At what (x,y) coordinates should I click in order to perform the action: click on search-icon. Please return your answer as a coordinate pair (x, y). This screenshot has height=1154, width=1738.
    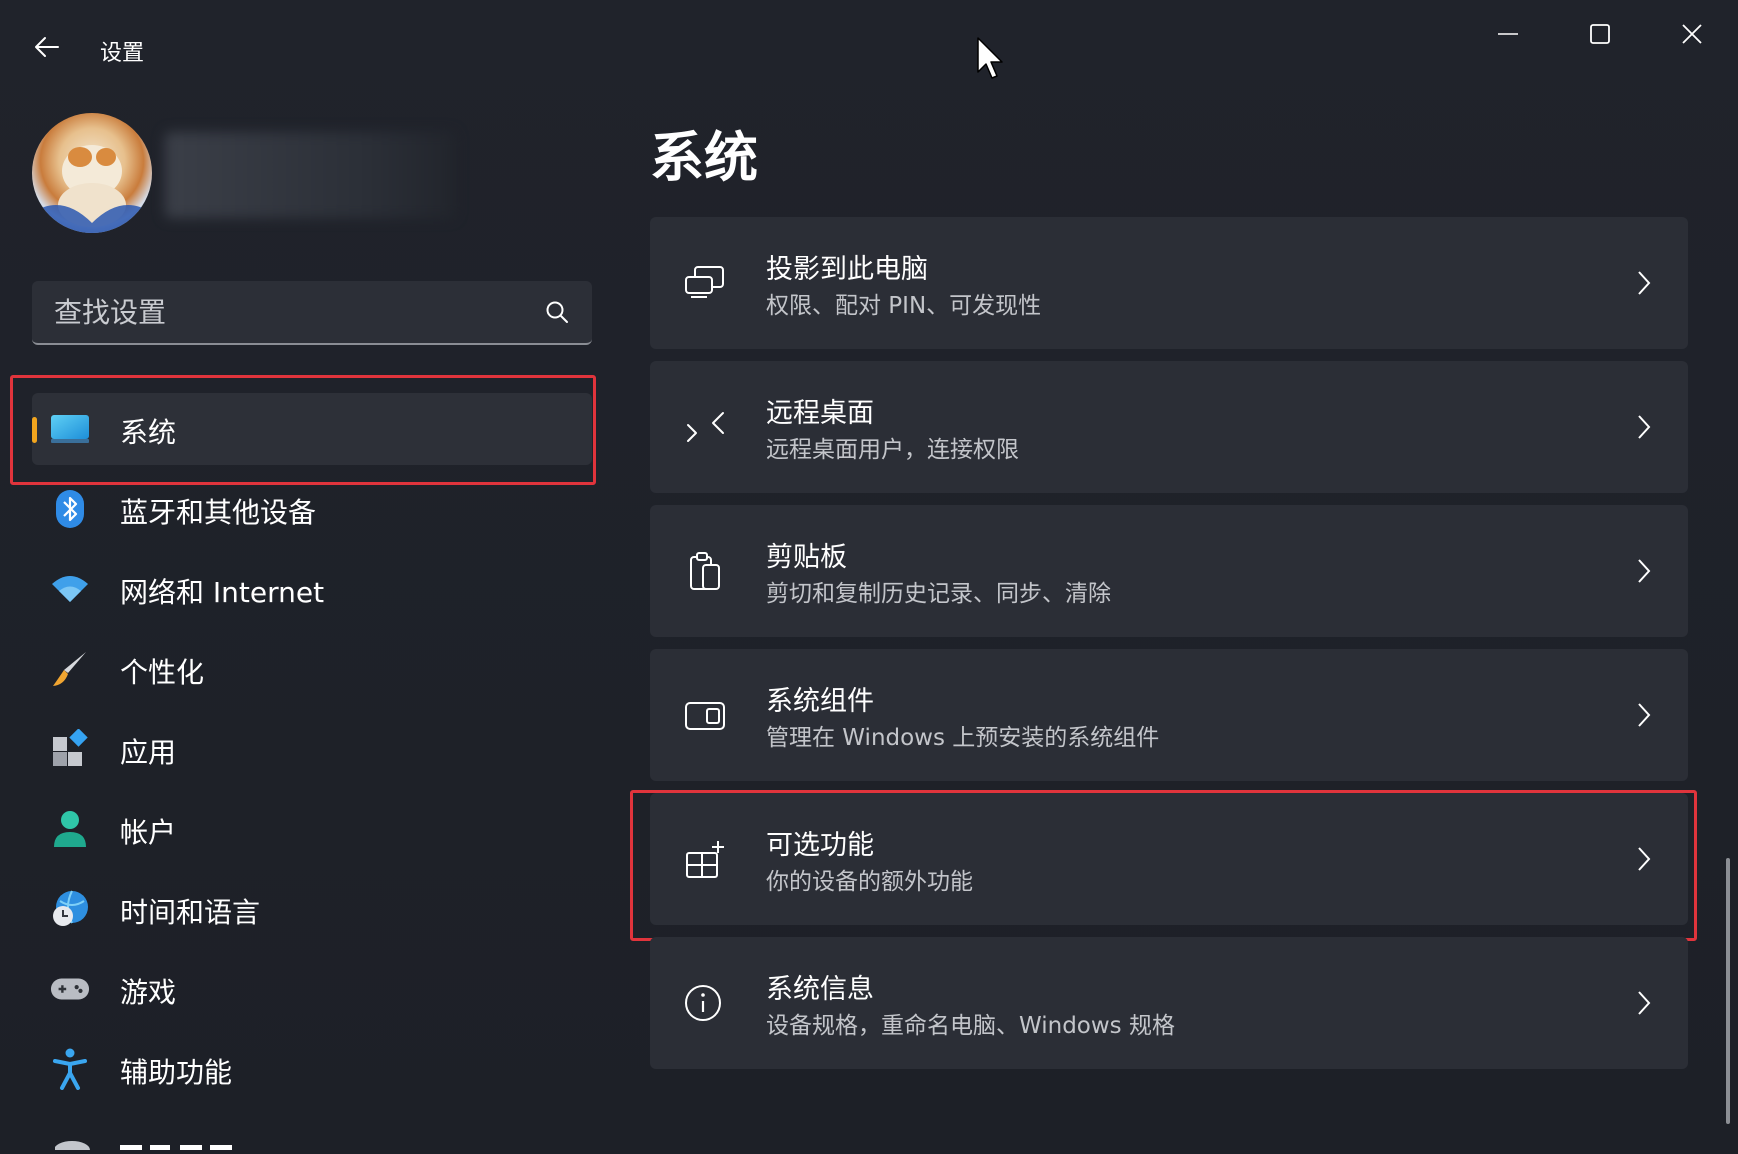
    Looking at the image, I should click on (557, 312).